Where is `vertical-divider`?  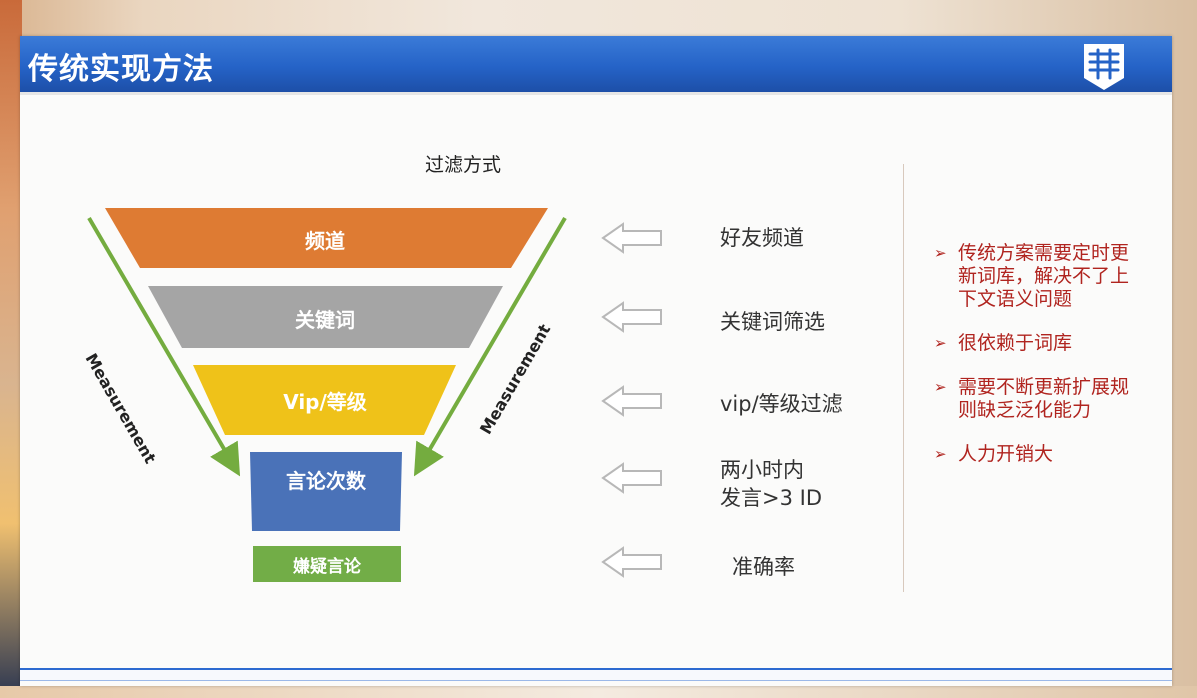 vertical-divider is located at coordinates (903, 378).